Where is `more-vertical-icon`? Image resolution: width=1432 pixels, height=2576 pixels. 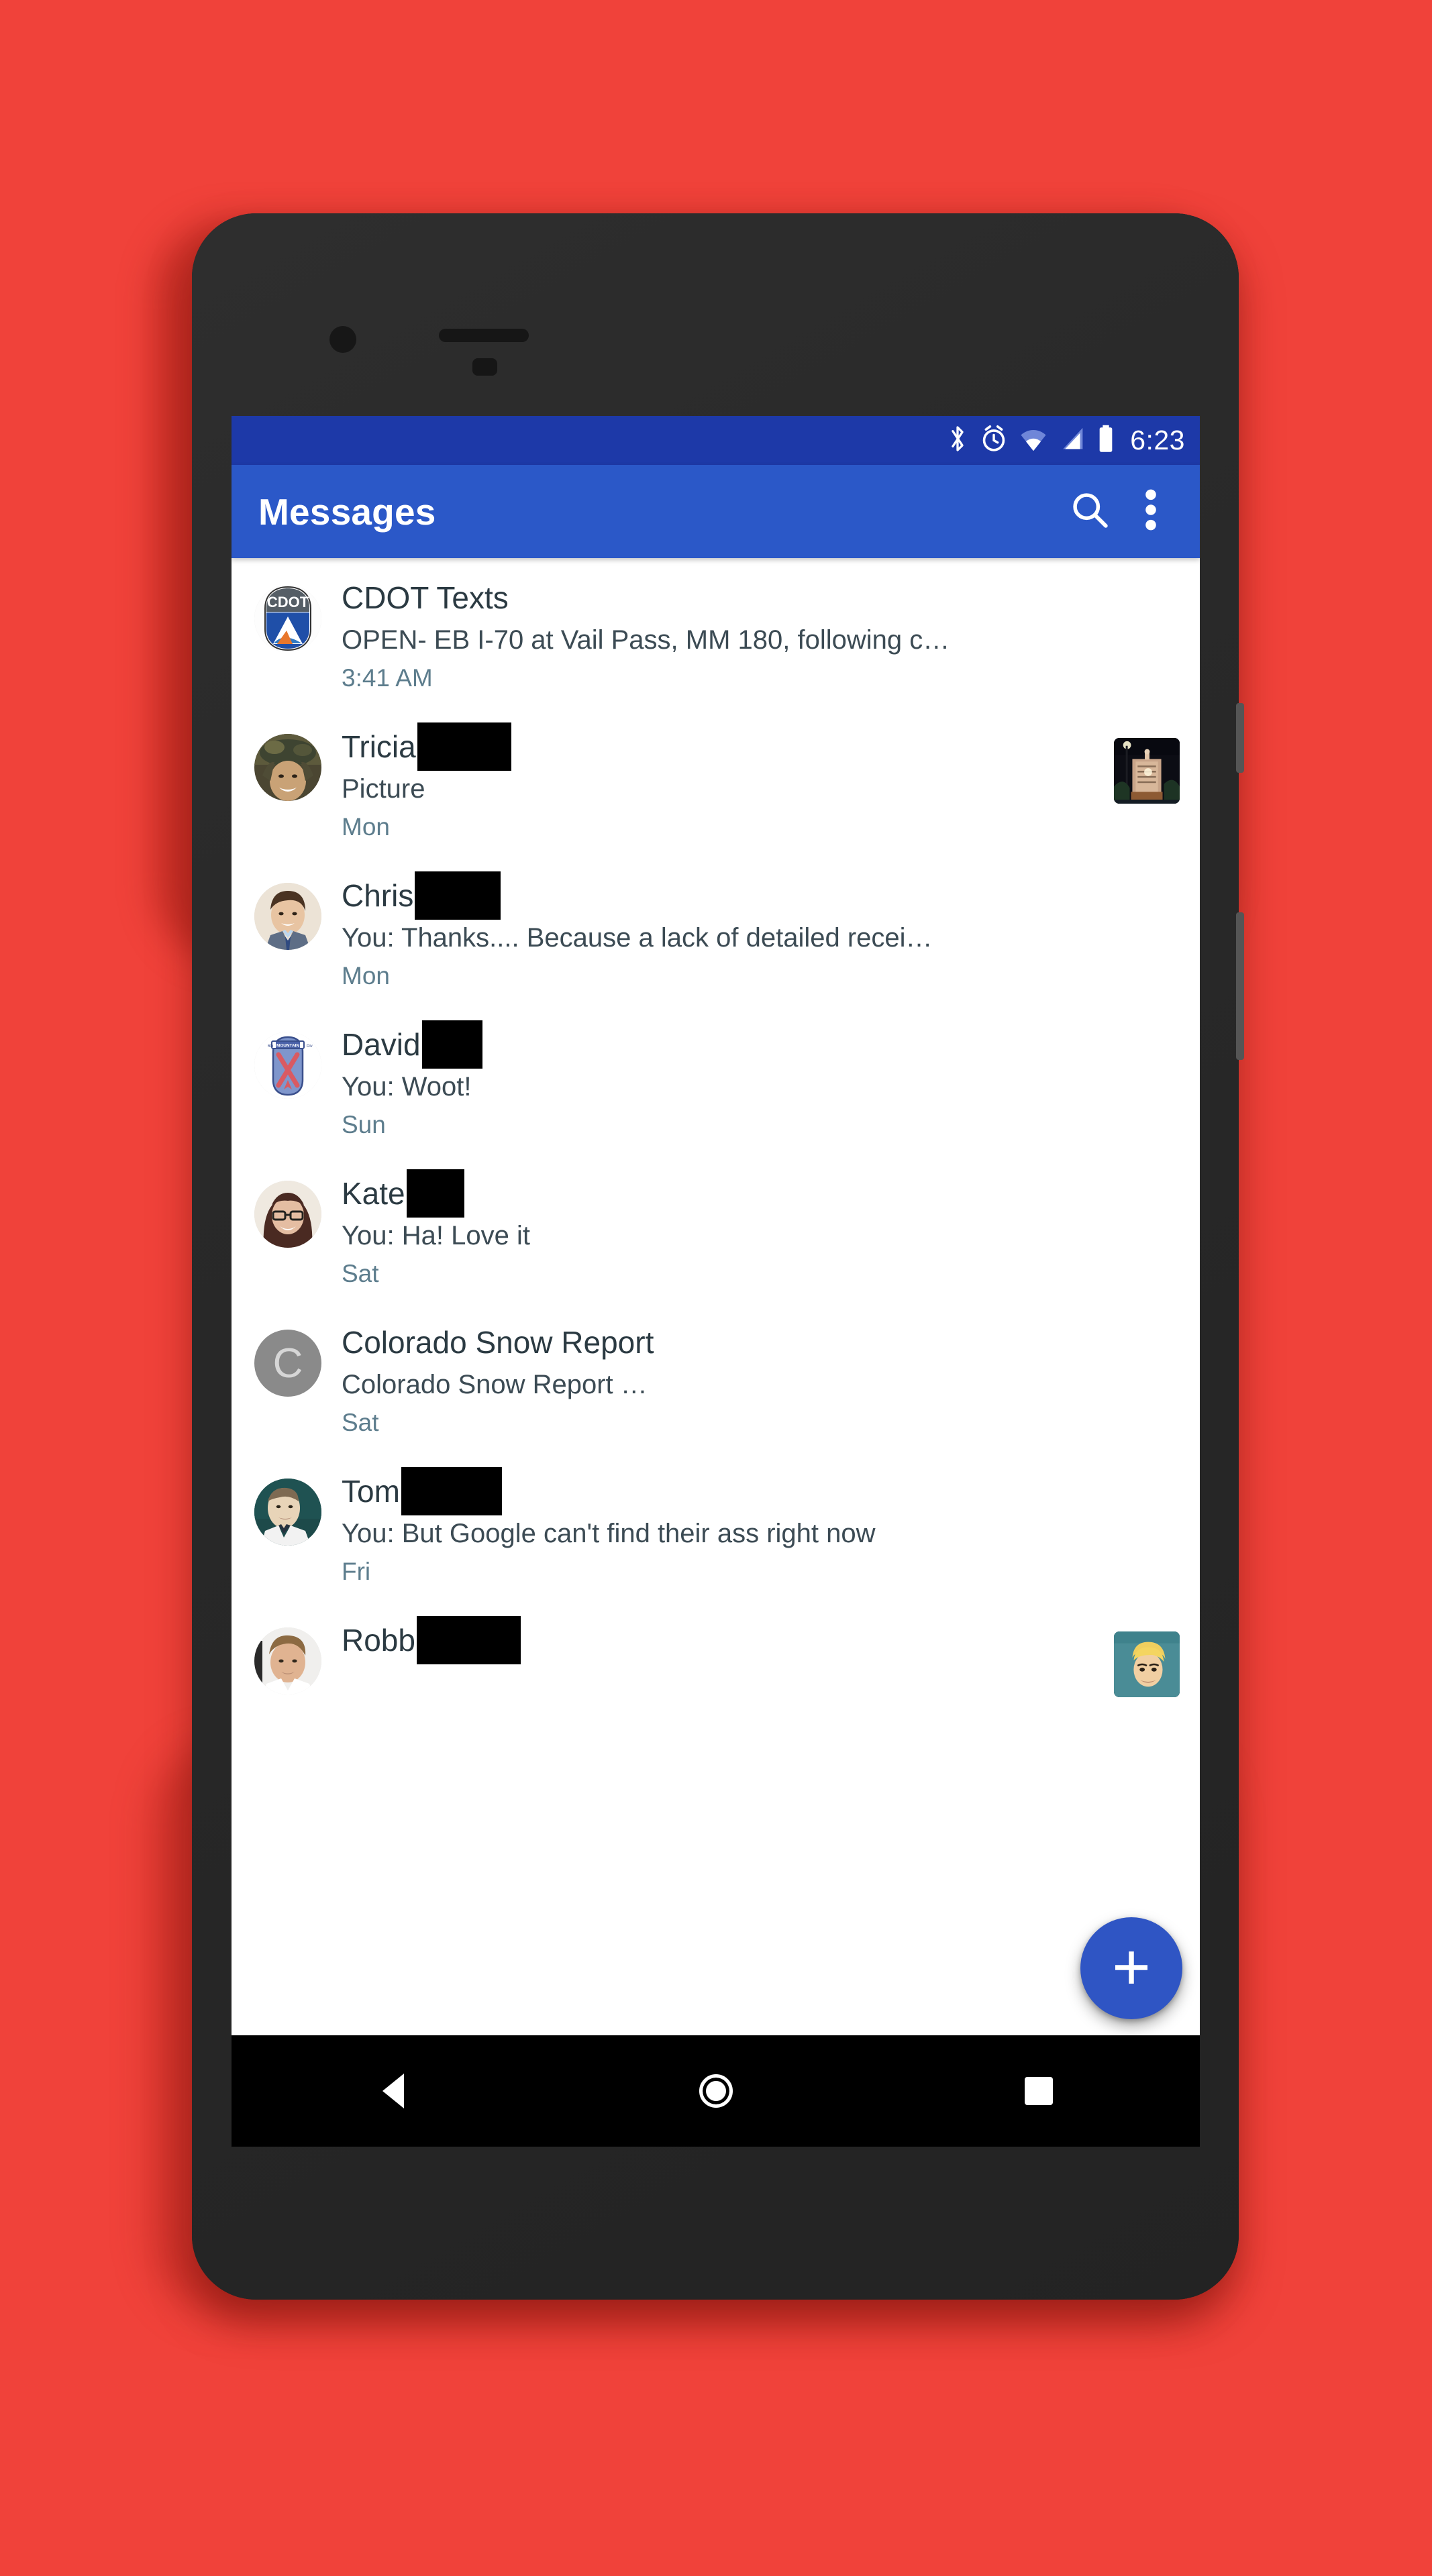 more-vertical-icon is located at coordinates (1151, 511).